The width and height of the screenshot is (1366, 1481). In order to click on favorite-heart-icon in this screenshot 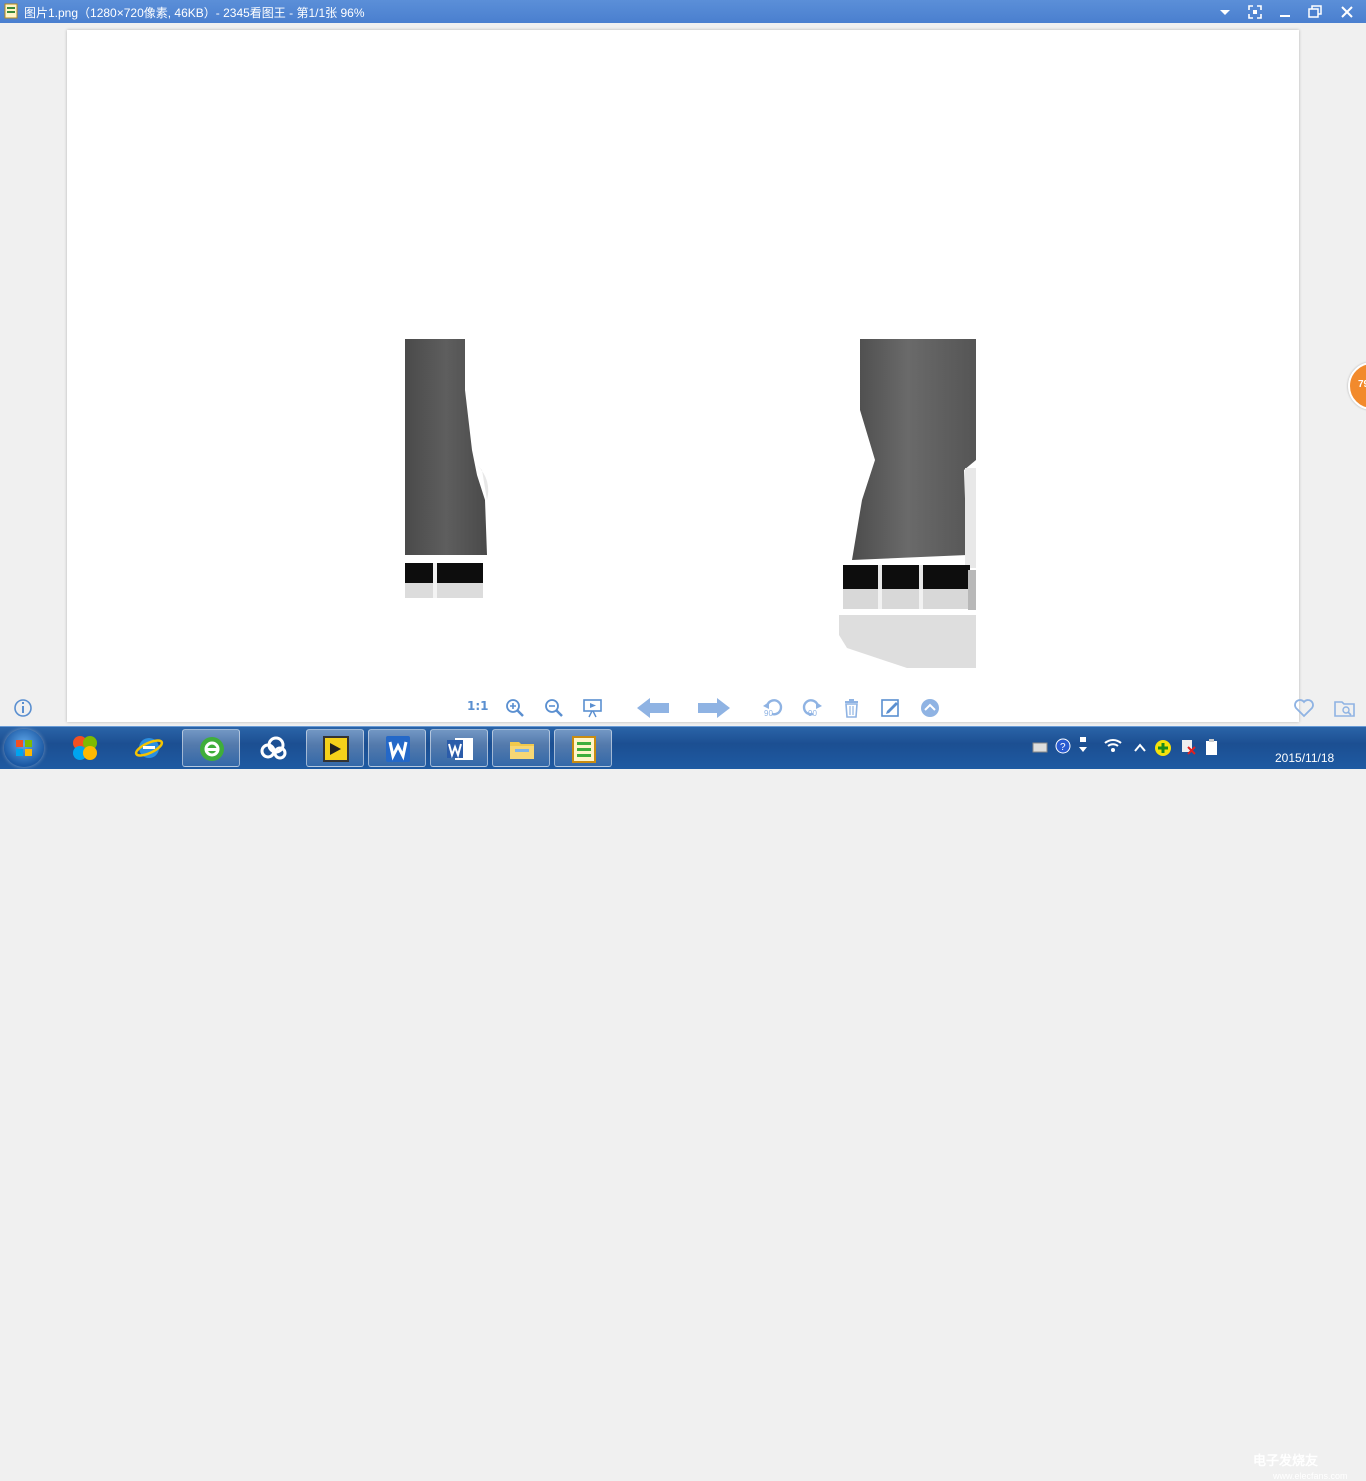, I will do `click(1304, 708)`.